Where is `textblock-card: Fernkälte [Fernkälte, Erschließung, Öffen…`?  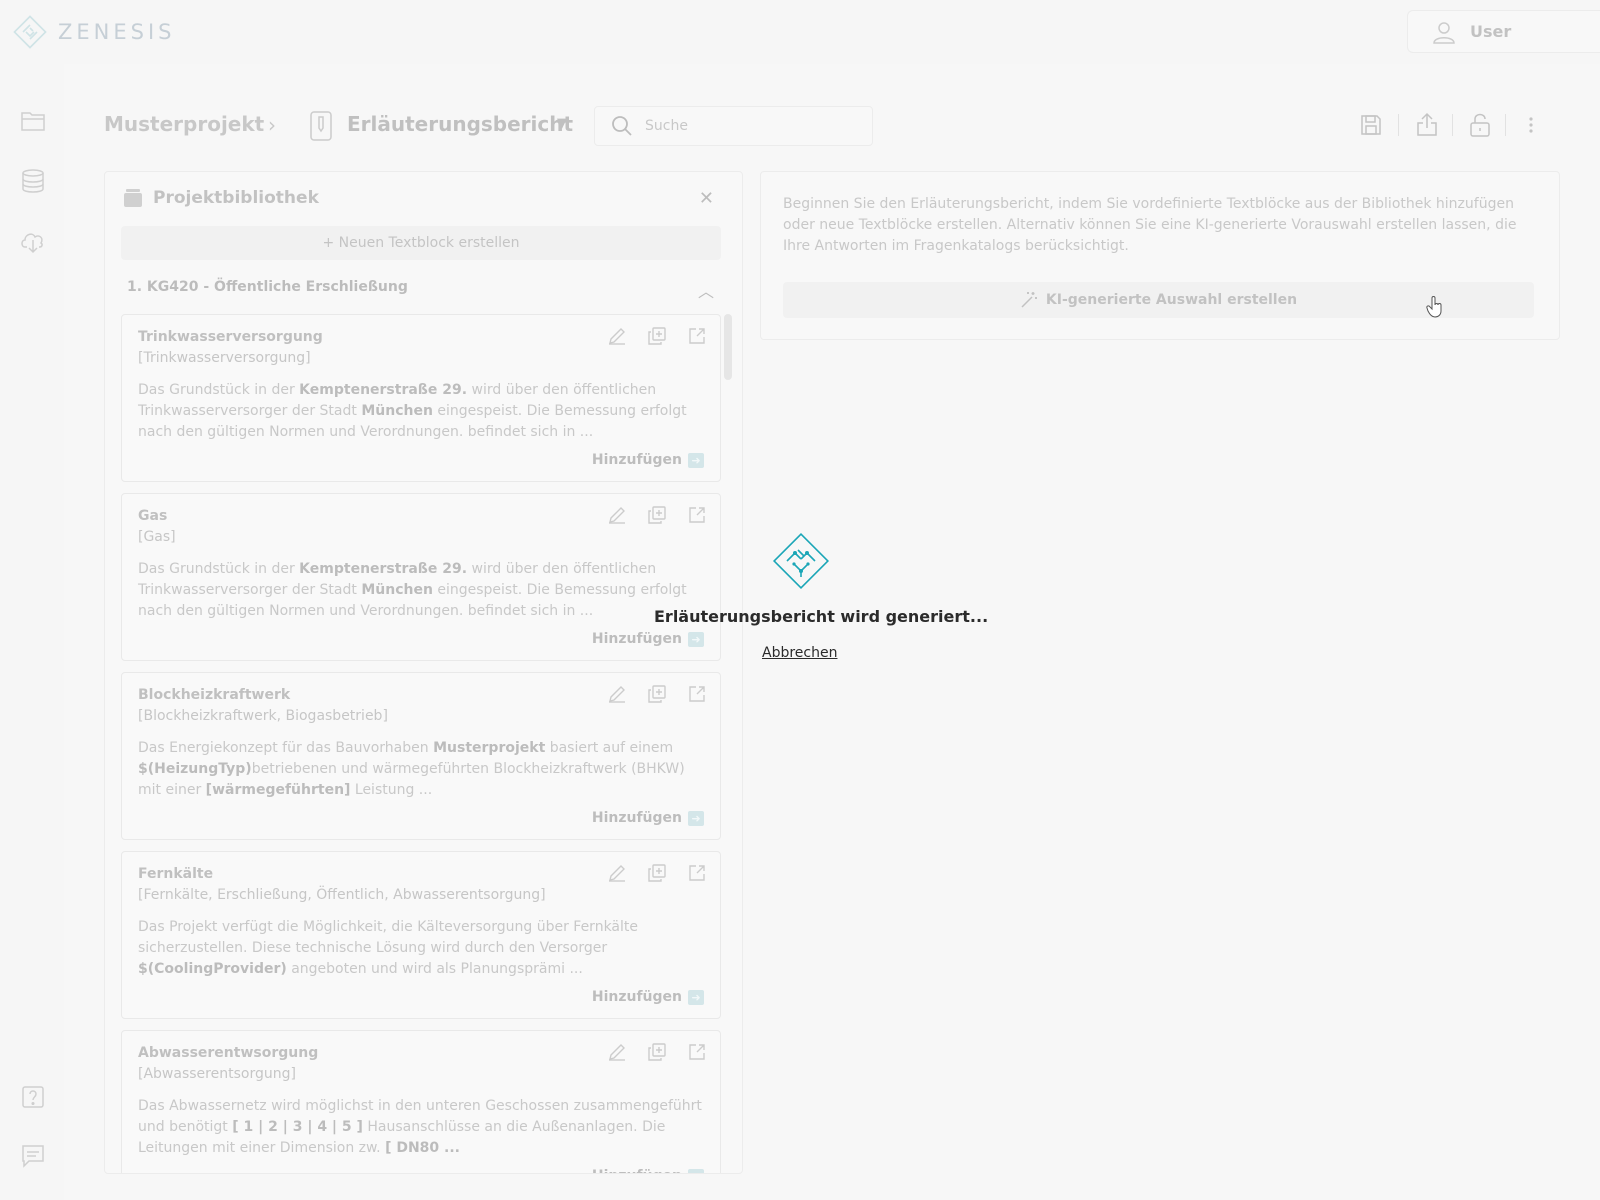 textblock-card: Fernkälte [Fernkälte, Erschließung, Öffen… is located at coordinates (421, 935).